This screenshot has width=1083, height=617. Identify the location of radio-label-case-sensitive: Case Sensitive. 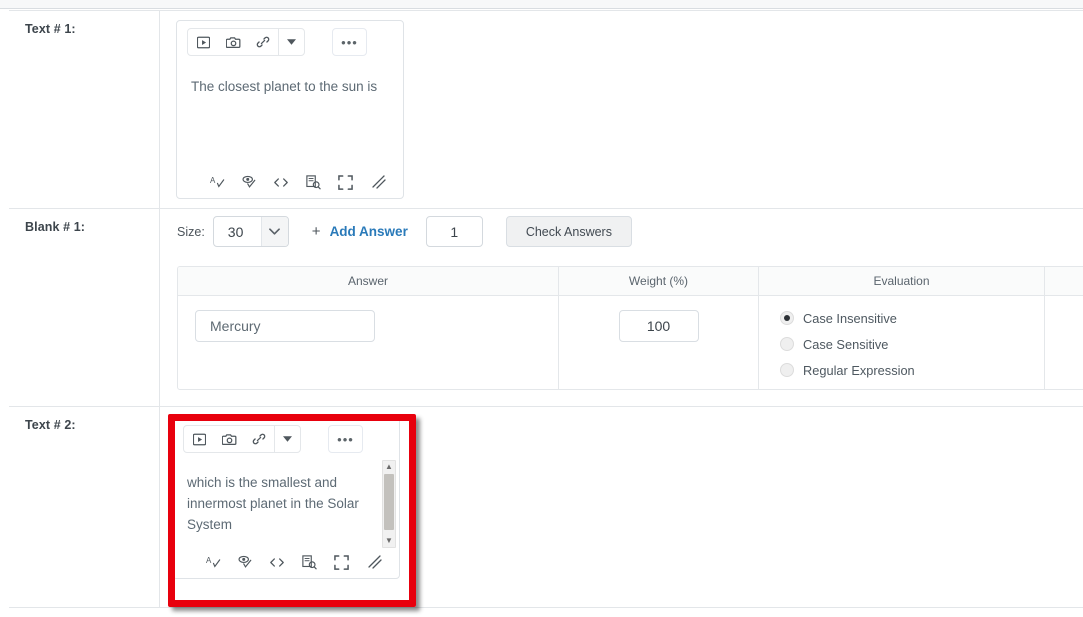
(846, 344).